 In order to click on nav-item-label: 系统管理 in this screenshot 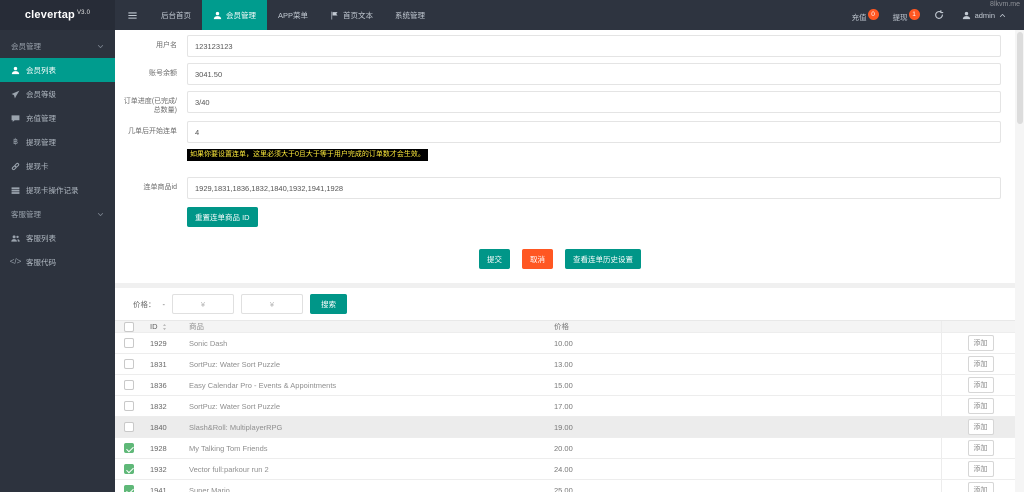, I will do `click(410, 15)`.